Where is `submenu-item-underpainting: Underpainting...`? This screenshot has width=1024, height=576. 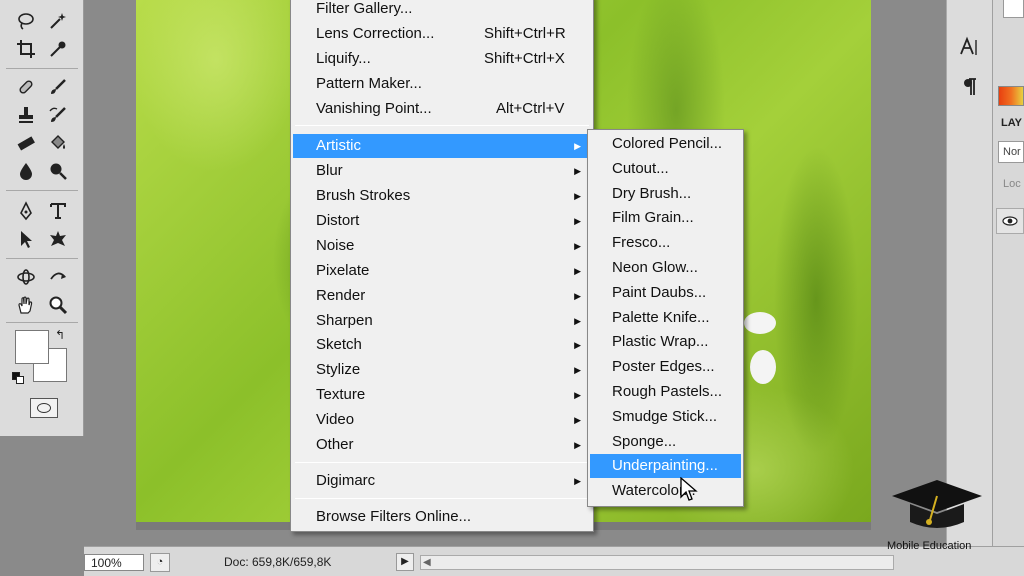
submenu-item-underpainting: Underpainting... is located at coordinates (665, 466).